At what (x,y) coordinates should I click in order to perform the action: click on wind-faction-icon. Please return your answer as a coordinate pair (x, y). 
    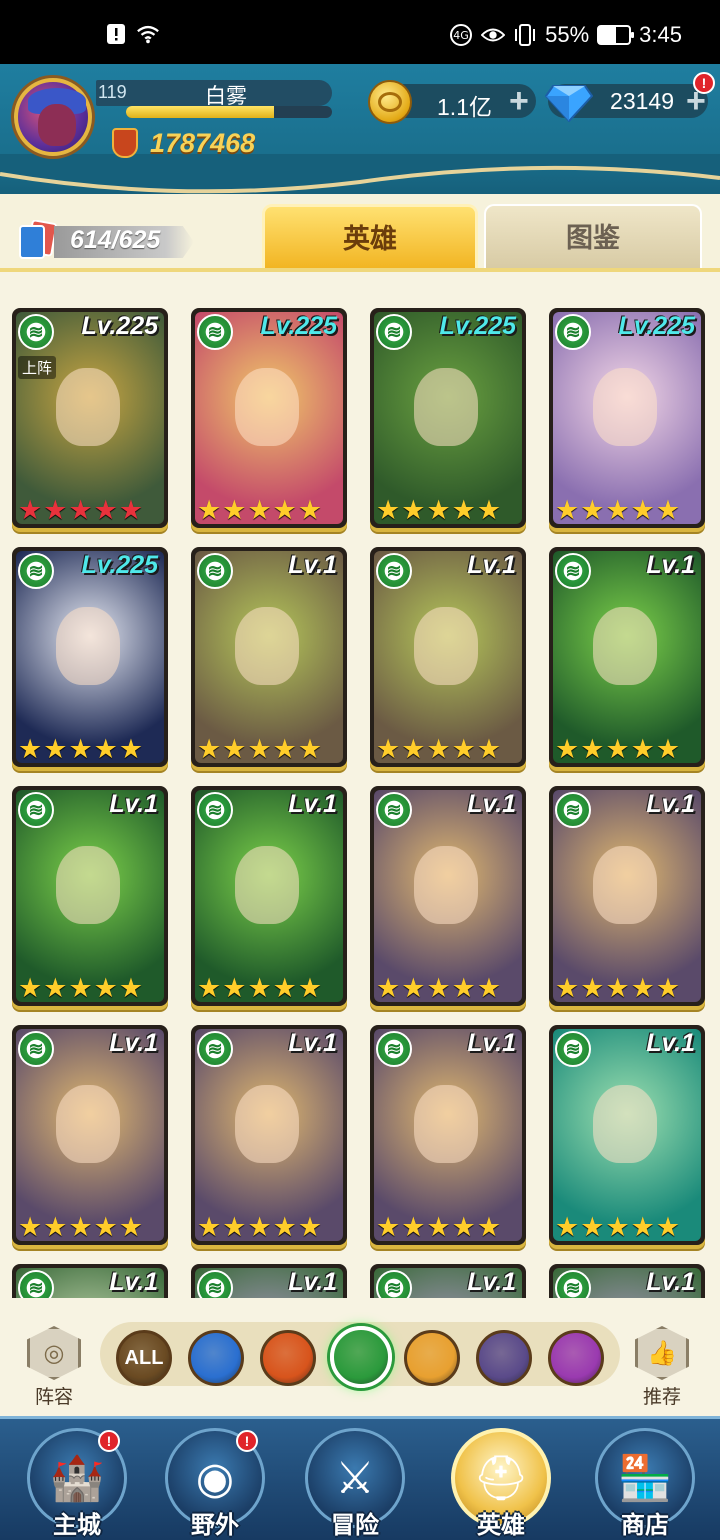
    Looking at the image, I should click on (361, 1357).